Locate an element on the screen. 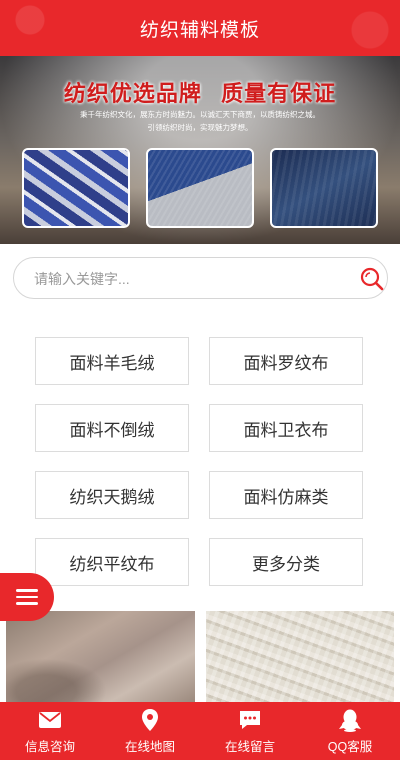 The height and width of the screenshot is (760, 400). page-title: 纺织辅料模板 is located at coordinates (199, 30).